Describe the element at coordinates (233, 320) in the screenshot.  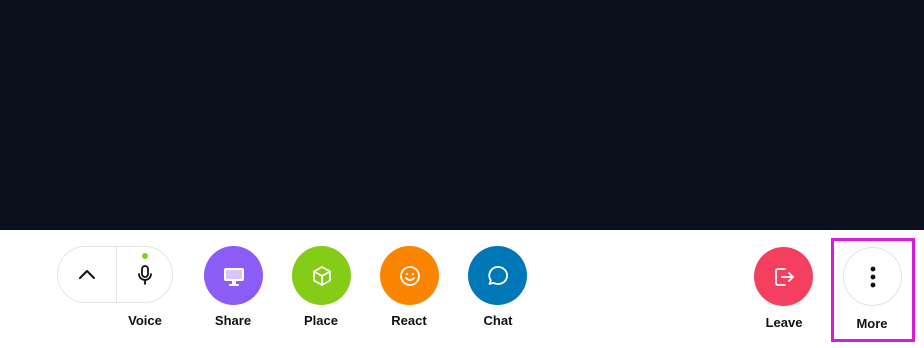
I see `share-label: Share` at that location.